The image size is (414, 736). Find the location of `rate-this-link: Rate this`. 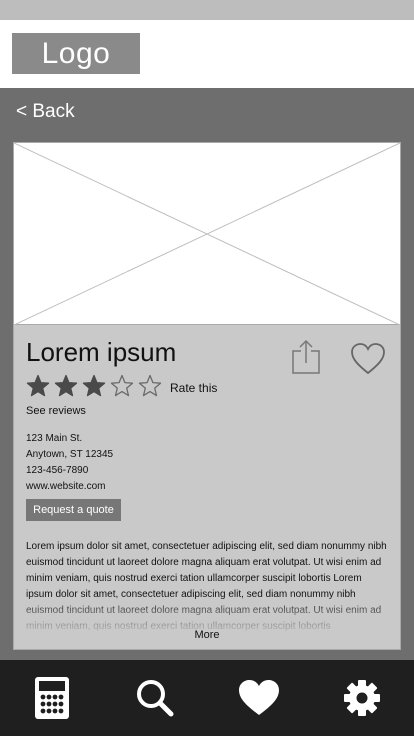

rate-this-link: Rate this is located at coordinates (193, 388).